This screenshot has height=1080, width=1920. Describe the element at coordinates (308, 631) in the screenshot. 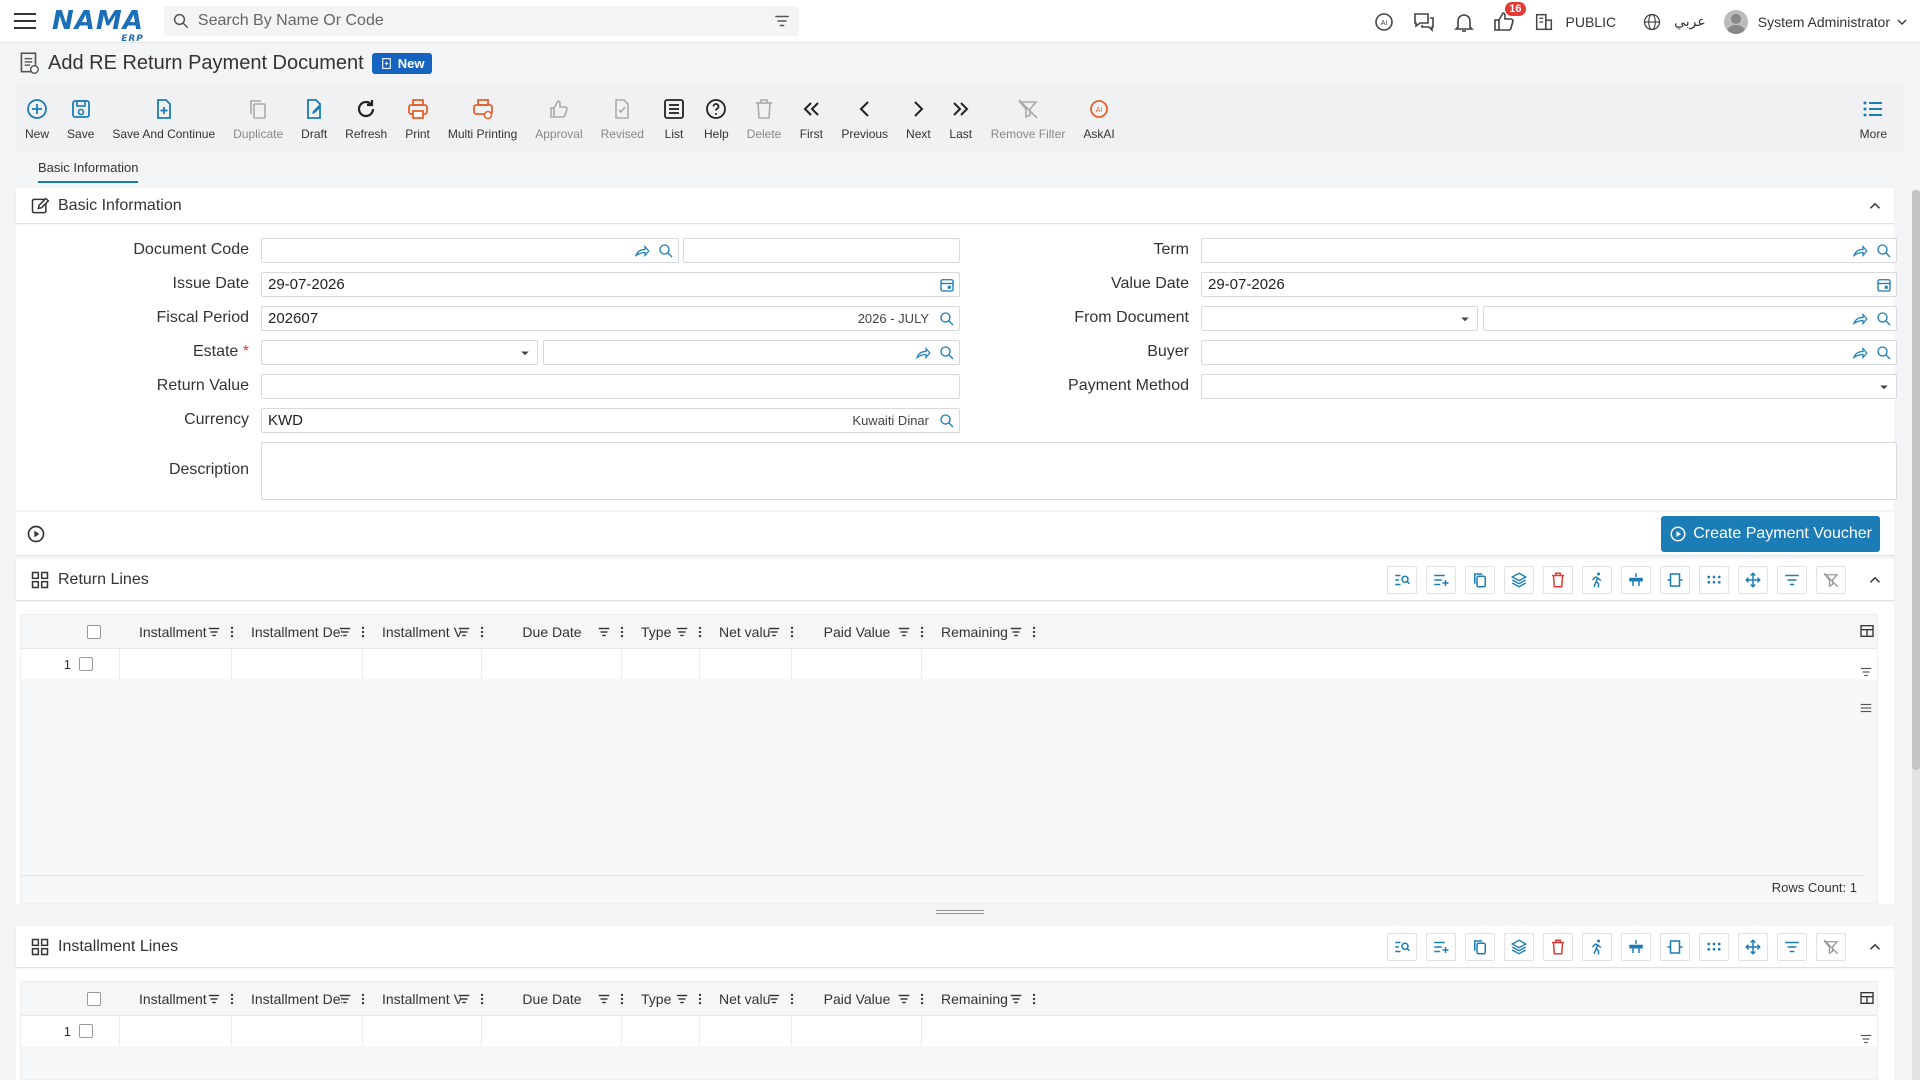

I see `column-header: Installment Des` at that location.